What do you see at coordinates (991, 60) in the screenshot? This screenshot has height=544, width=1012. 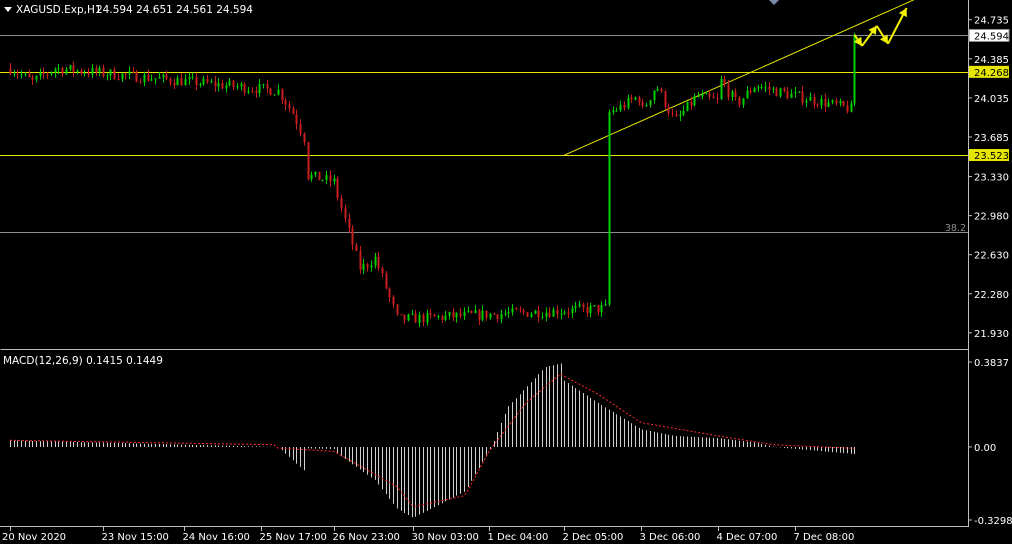 I see `price-tick-label: 24.385` at bounding box center [991, 60].